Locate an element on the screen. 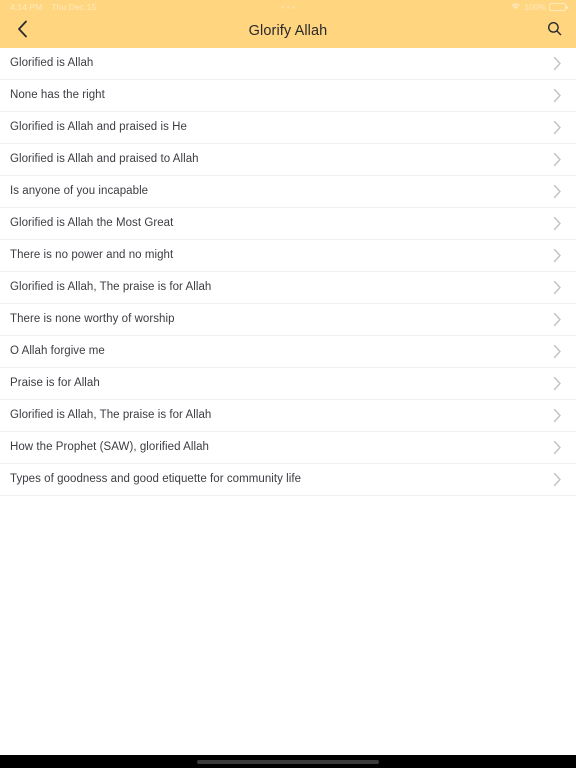 This screenshot has height=768, width=576. list-item: None has the right is located at coordinates (288, 96).